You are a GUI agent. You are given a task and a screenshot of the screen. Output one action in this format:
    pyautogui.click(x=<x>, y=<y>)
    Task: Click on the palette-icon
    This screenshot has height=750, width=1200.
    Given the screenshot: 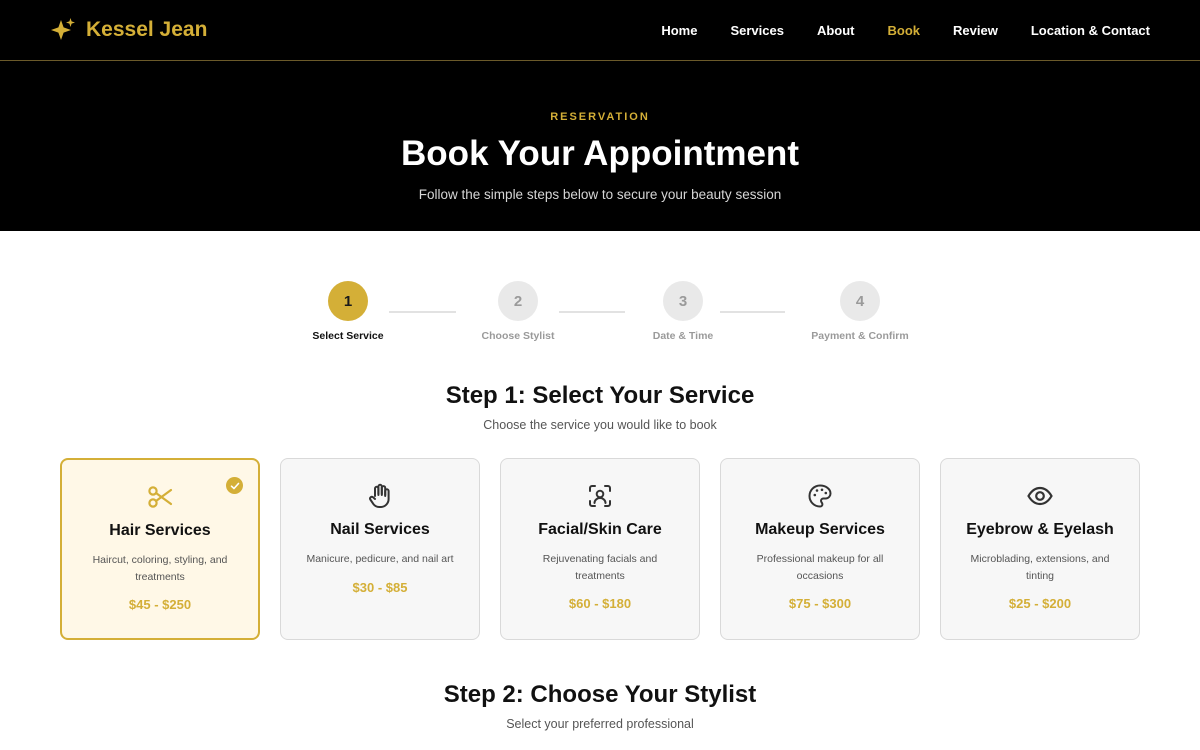 What is the action you would take?
    pyautogui.click(x=820, y=496)
    